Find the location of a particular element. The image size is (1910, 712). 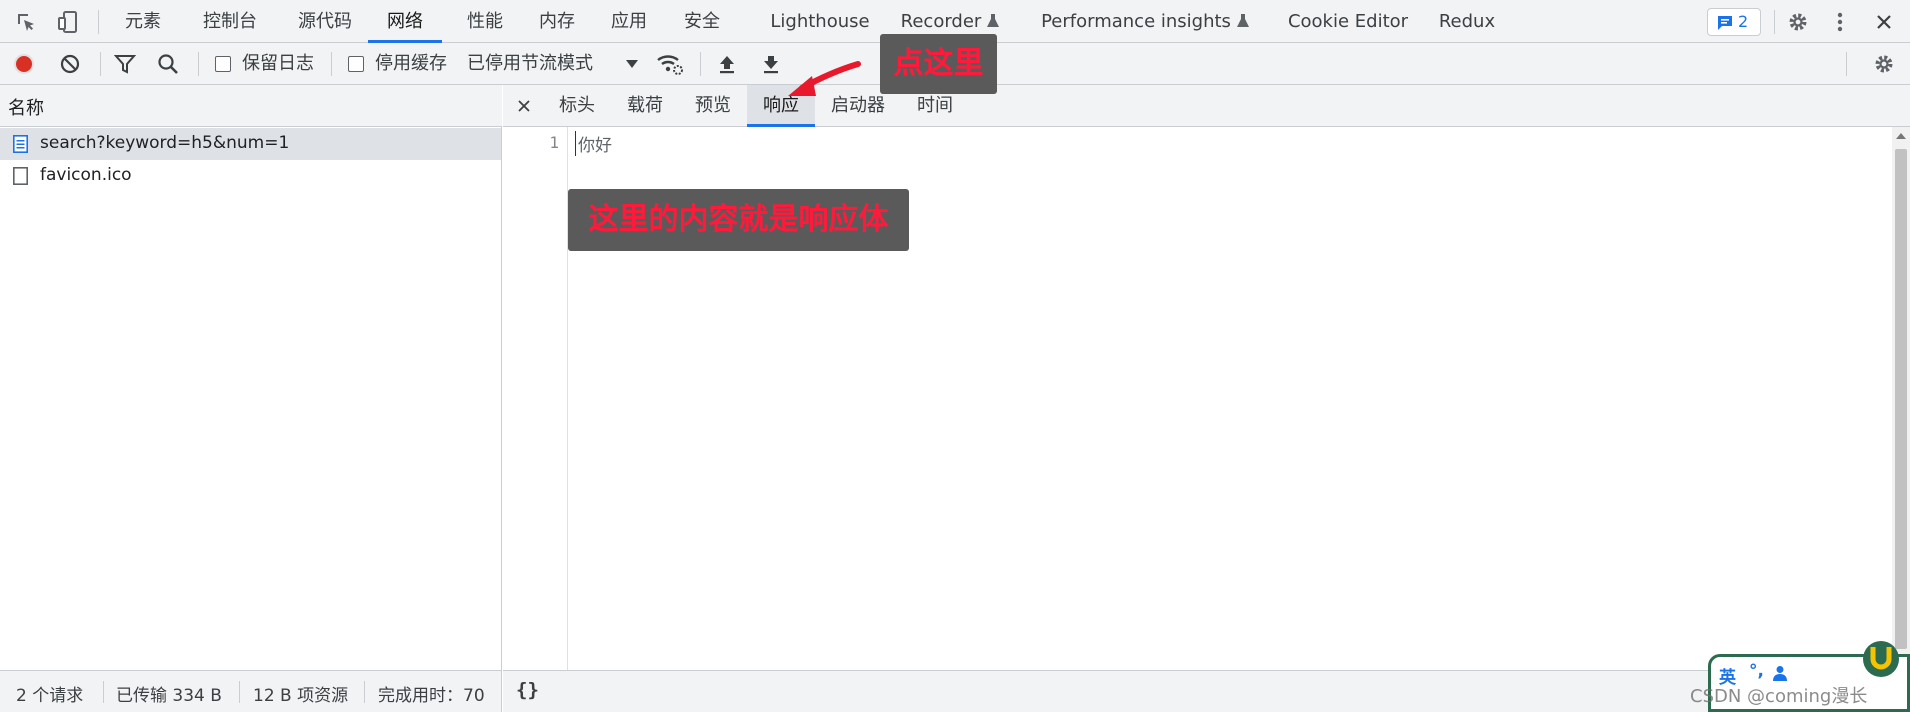

close-devtools-icon is located at coordinates (1884, 22).